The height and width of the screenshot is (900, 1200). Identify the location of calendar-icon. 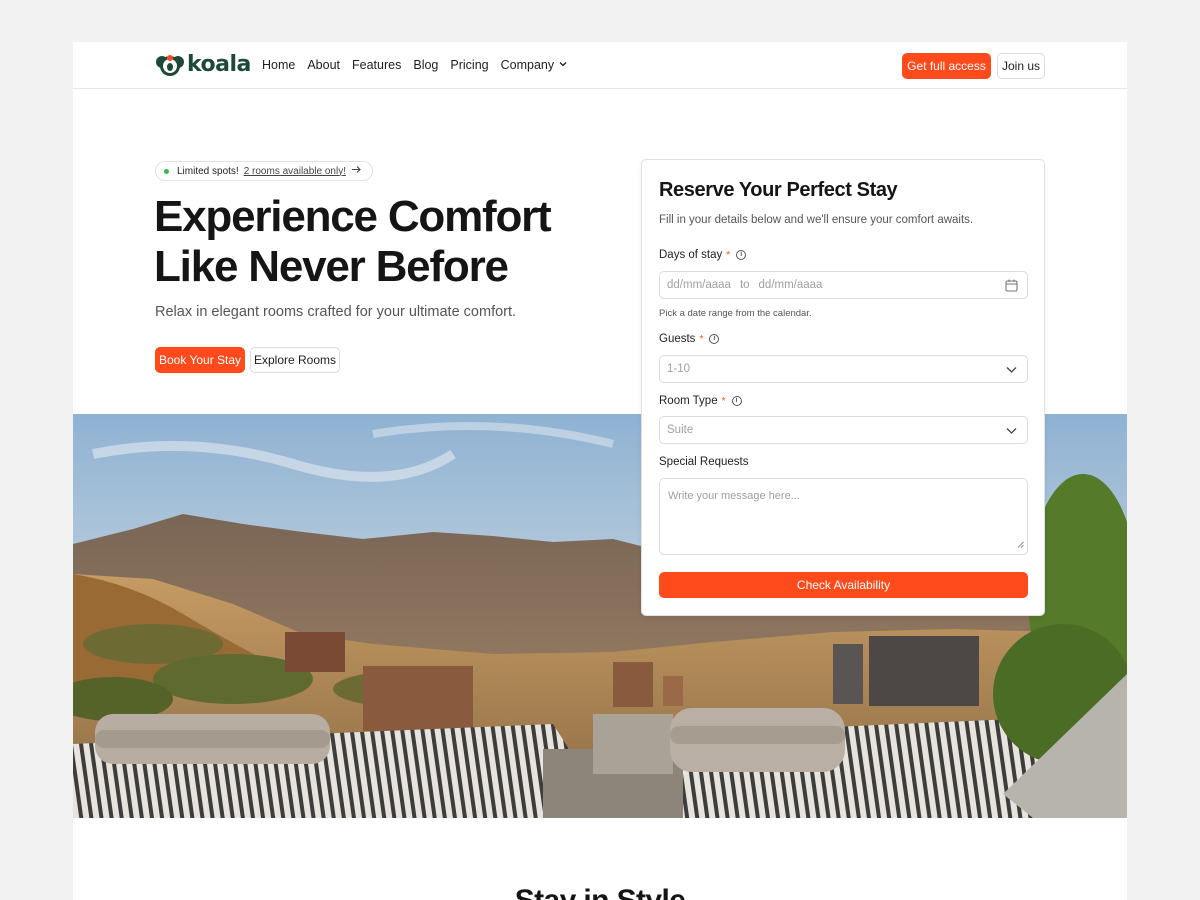
(1011, 287).